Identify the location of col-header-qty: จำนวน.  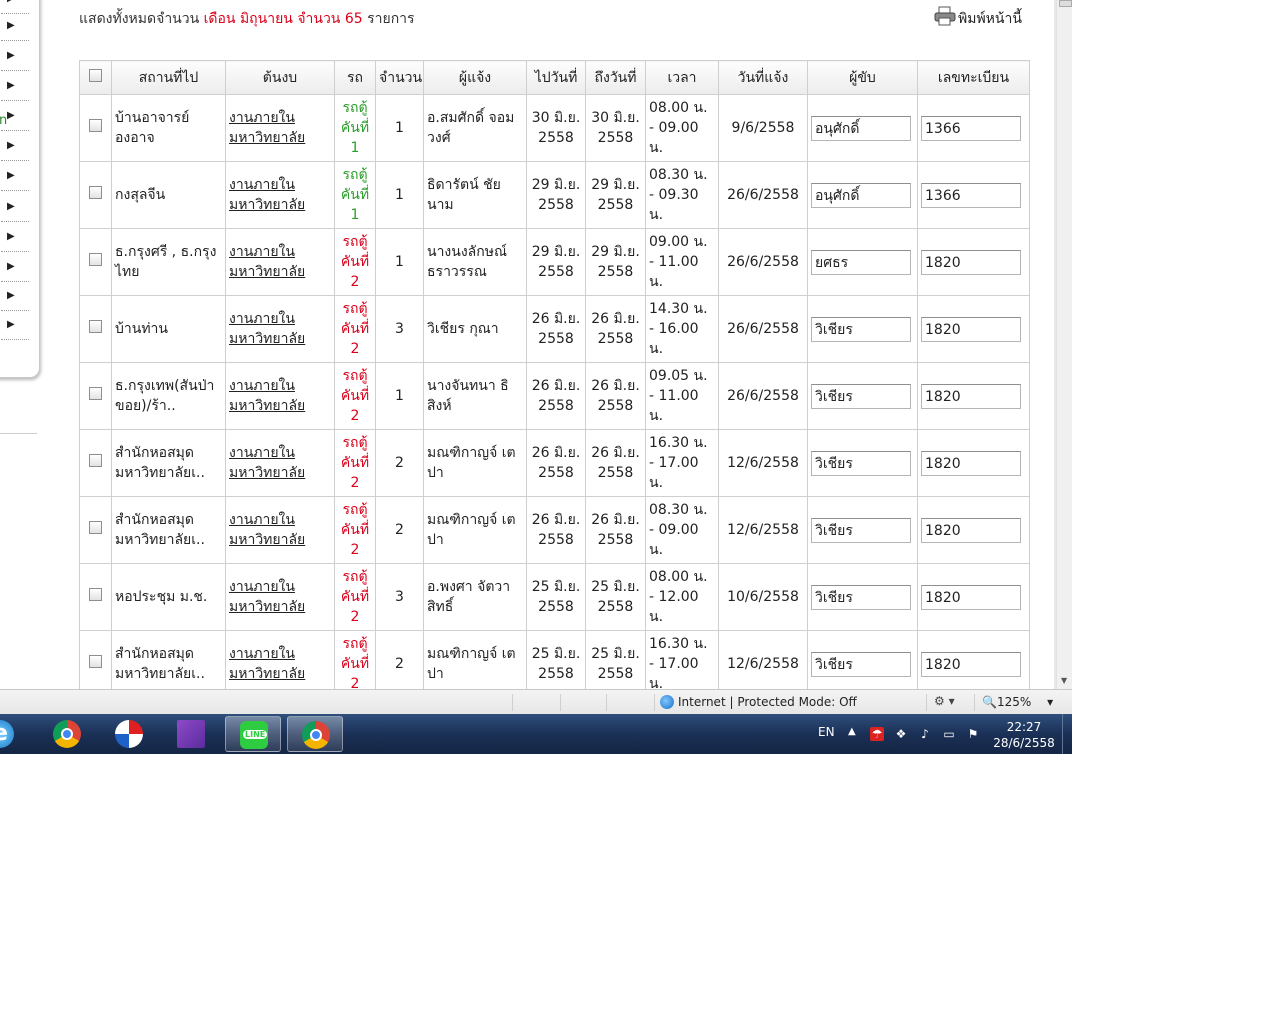
(399, 77).